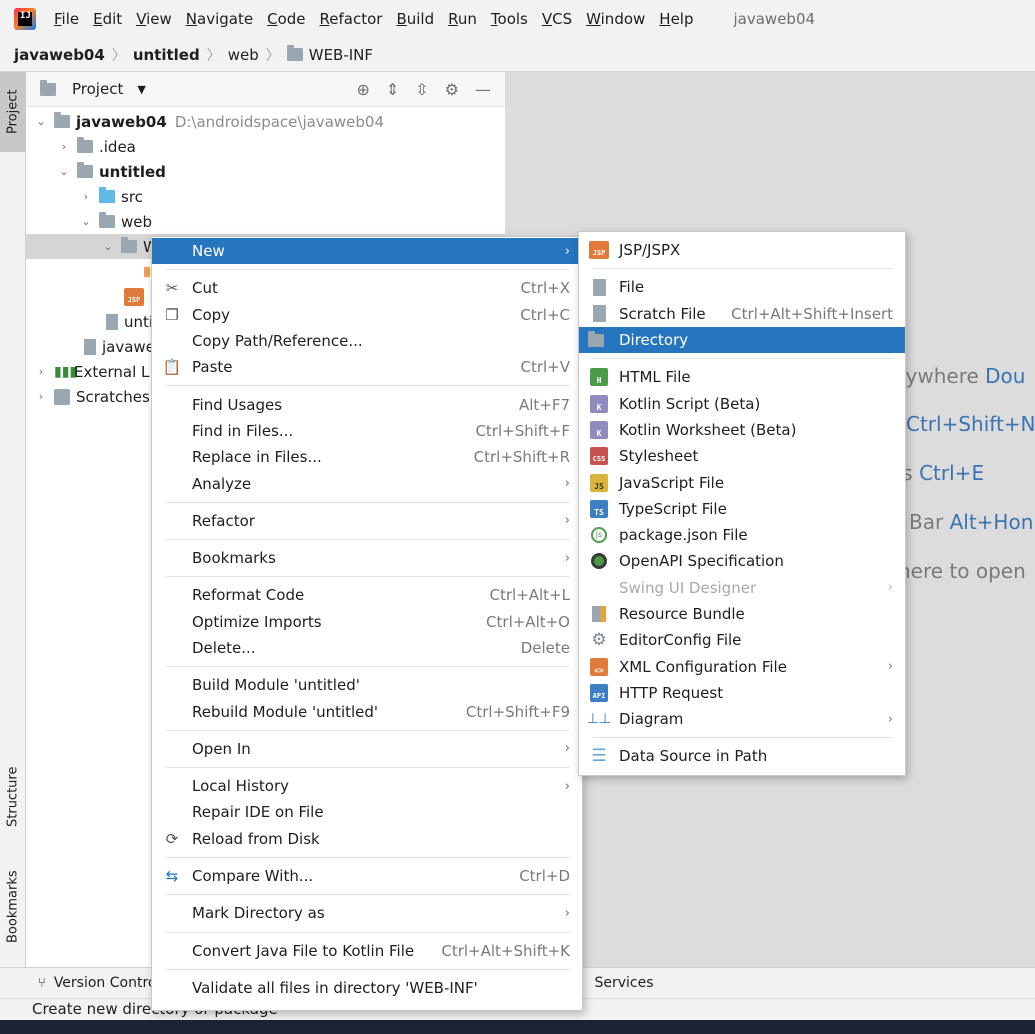 This screenshot has height=1034, width=1035. Describe the element at coordinates (421, 89) in the screenshot. I see `collapse-all-icon: ⇳` at that location.